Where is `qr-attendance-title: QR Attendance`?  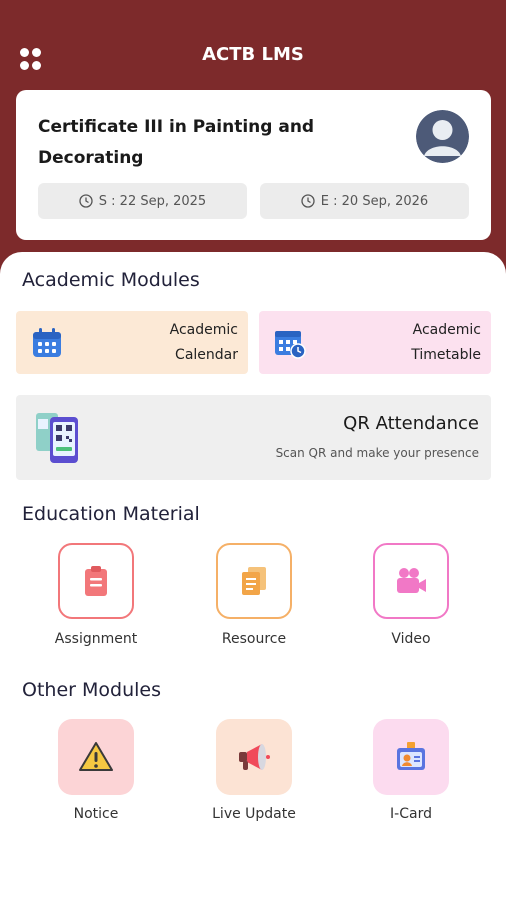
qr-attendance-title: QR Attendance is located at coordinates (411, 423).